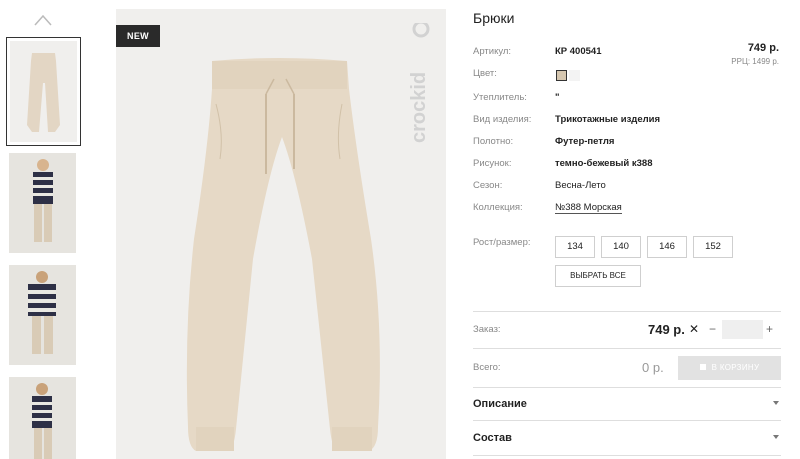  What do you see at coordinates (694, 329) in the screenshot?
I see `remove-icon: ✕` at bounding box center [694, 329].